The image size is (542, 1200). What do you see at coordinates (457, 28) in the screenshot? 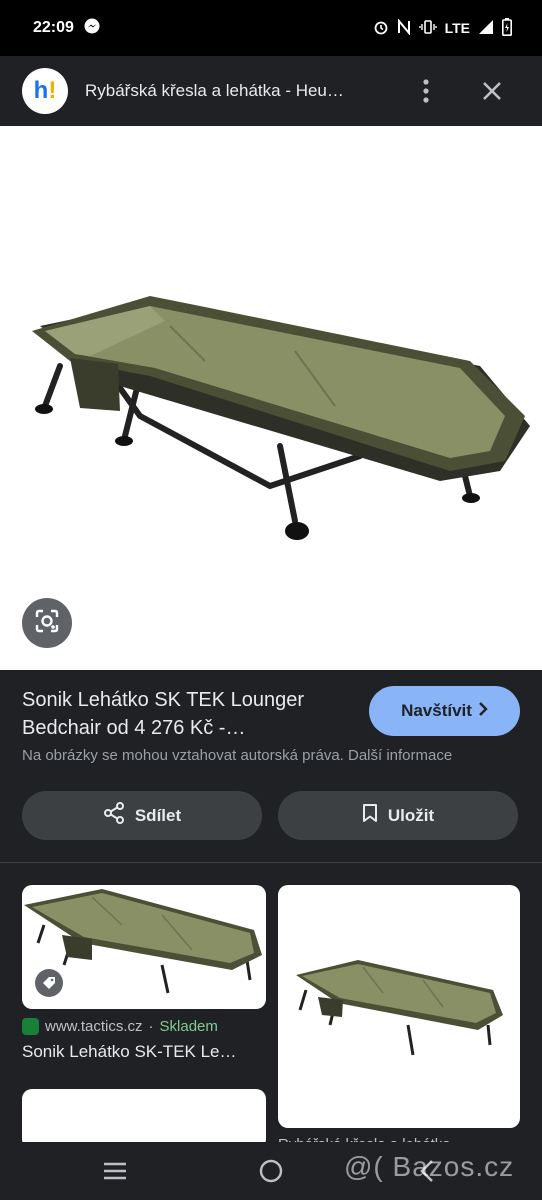
I see `network-type: LTE` at bounding box center [457, 28].